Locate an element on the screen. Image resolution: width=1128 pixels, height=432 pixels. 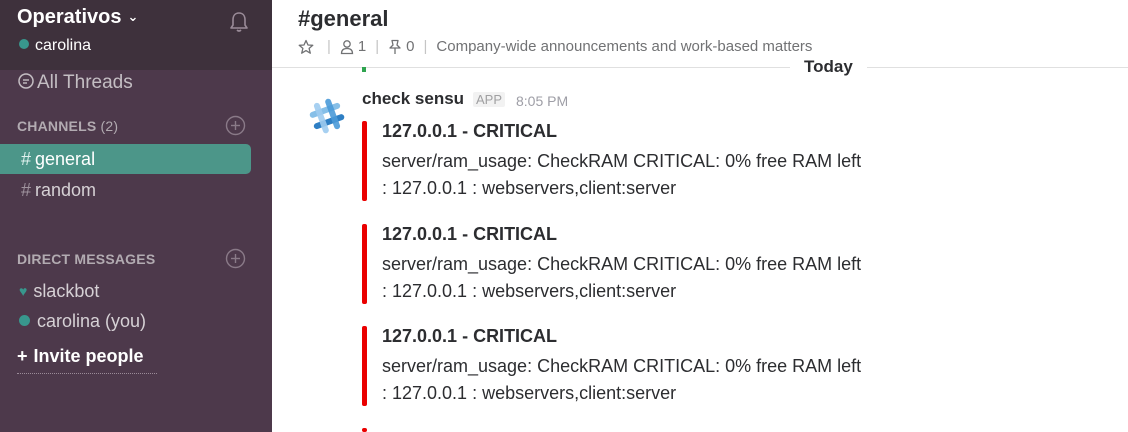
app-avatar is located at coordinates (327, 116).